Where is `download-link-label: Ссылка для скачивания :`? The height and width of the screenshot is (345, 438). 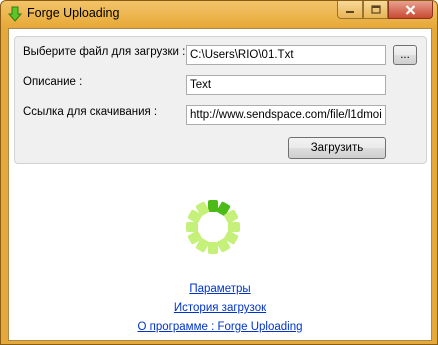
download-link-label: Ссылка для скачивания : is located at coordinates (90, 112).